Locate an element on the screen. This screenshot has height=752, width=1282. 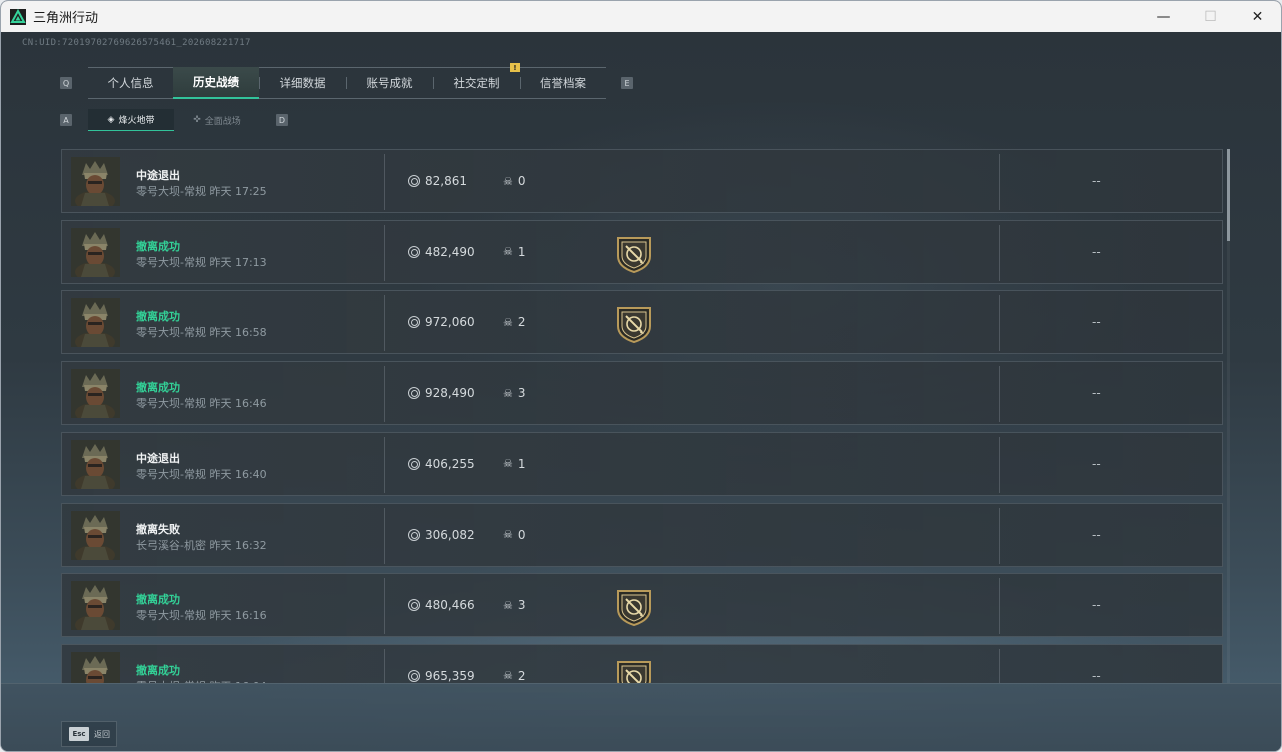
tab-label: 历史战绩 is located at coordinates (216, 82).